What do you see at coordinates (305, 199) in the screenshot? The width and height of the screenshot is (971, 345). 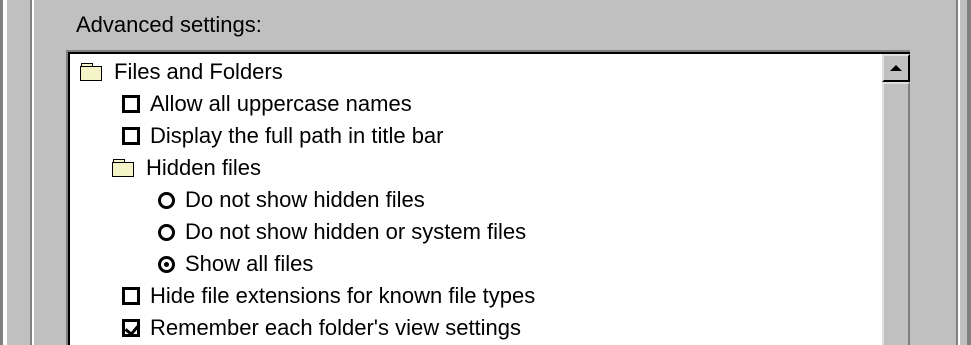 I see `option-label: Do not show hidden files` at bounding box center [305, 199].